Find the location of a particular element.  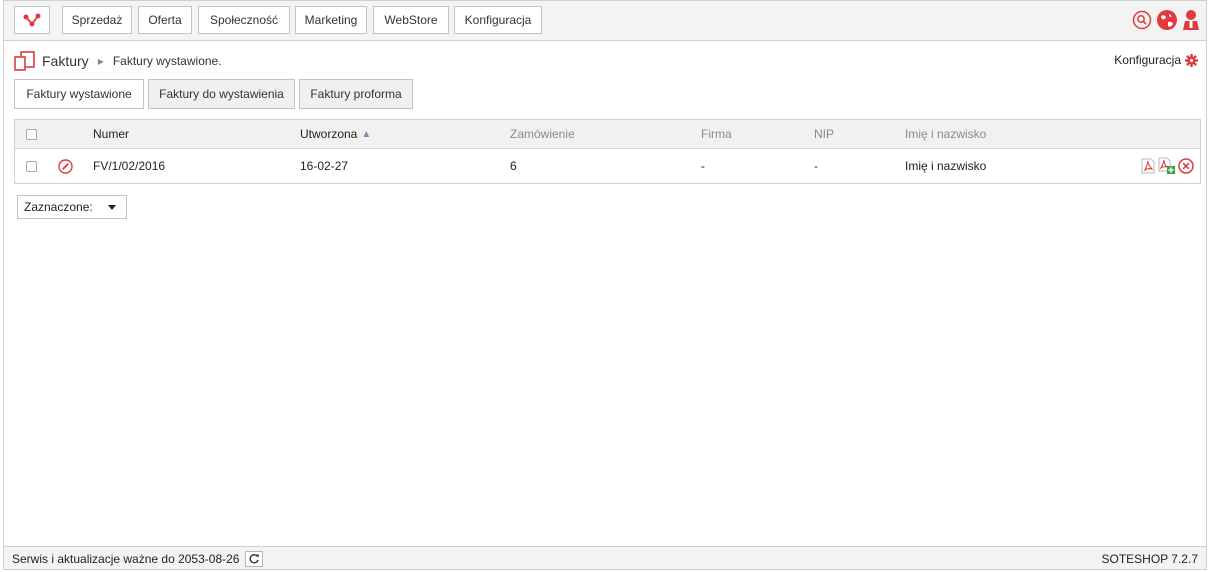

bulk-action-select: Zaznaczone: is located at coordinates (72, 207).